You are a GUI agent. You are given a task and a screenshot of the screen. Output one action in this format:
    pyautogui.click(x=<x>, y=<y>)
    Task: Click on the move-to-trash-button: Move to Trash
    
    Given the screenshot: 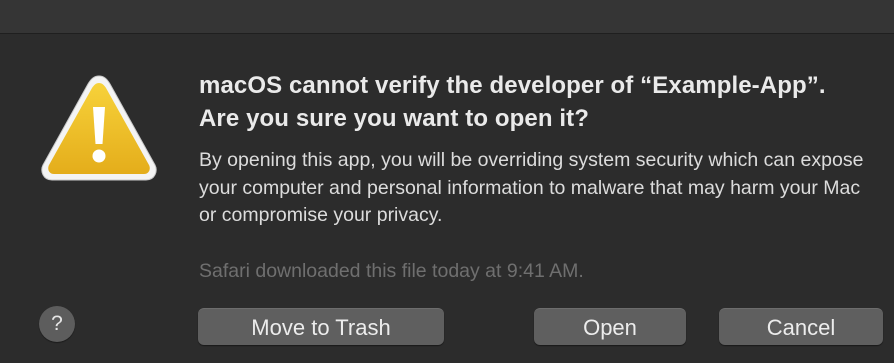 What is the action you would take?
    pyautogui.click(x=321, y=326)
    